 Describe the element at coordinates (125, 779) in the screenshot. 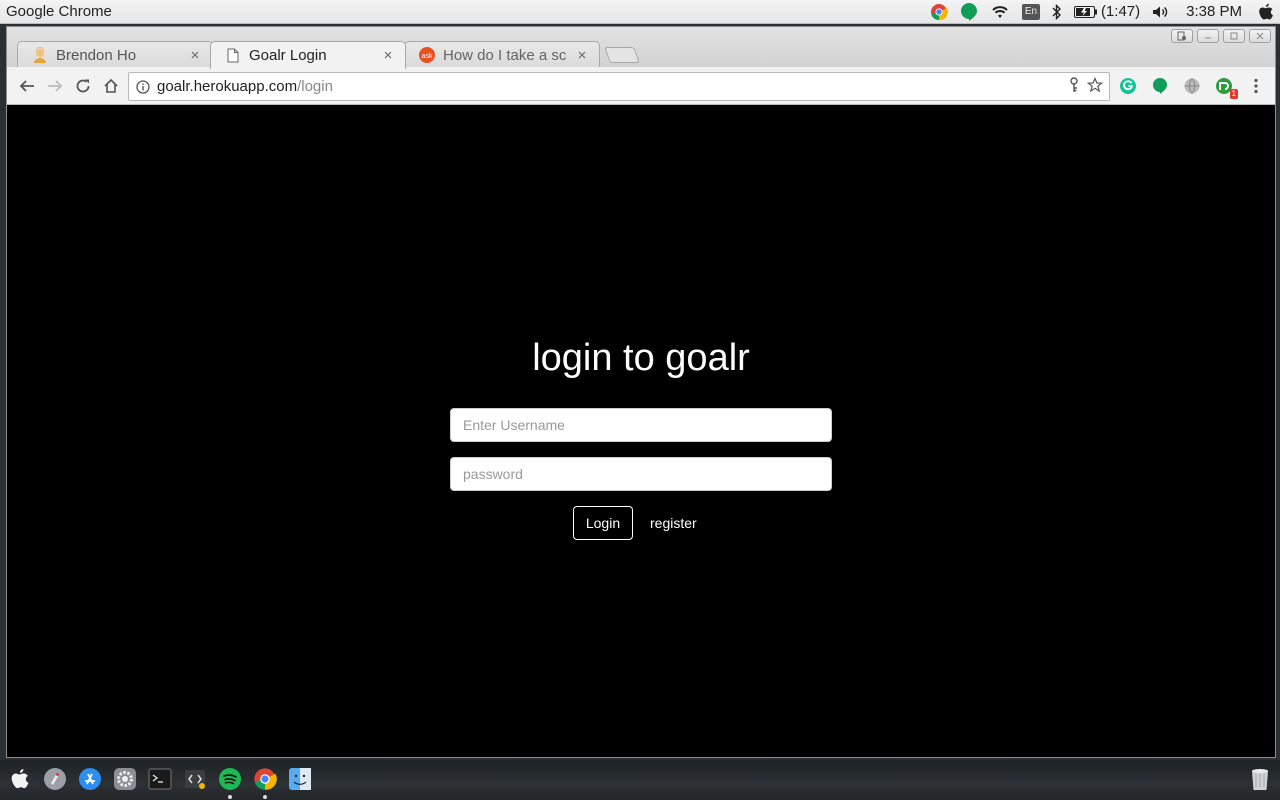

I see `system-preferences-icon` at that location.